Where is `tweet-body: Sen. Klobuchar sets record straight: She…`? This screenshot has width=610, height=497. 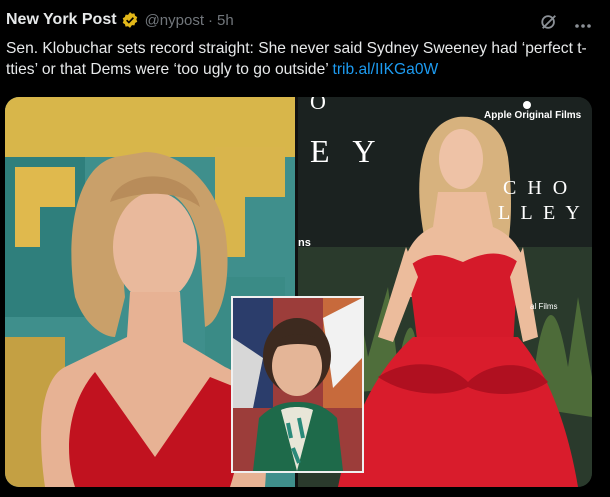
tweet-body: Sen. Klobuchar sets record straight: She… is located at coordinates (296, 59).